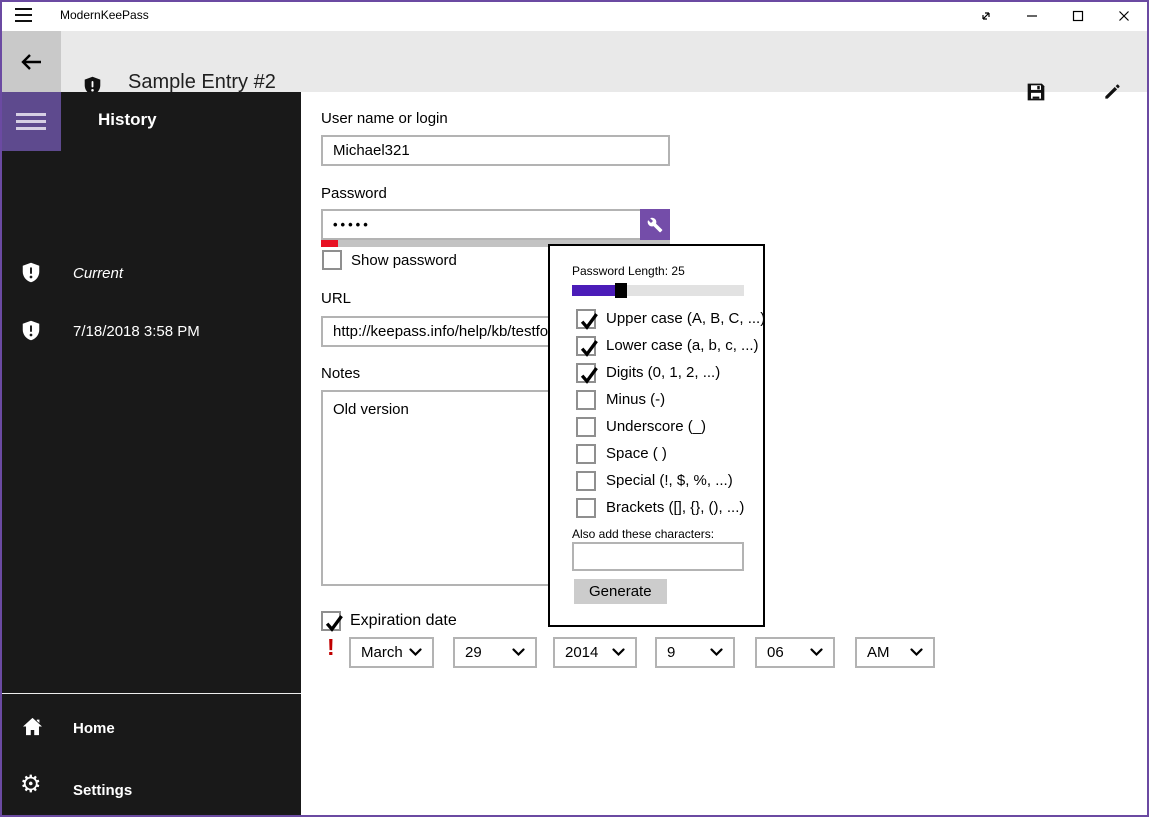 This screenshot has width=1149, height=817. I want to click on nav-hamburger-icon, so click(30, 121).